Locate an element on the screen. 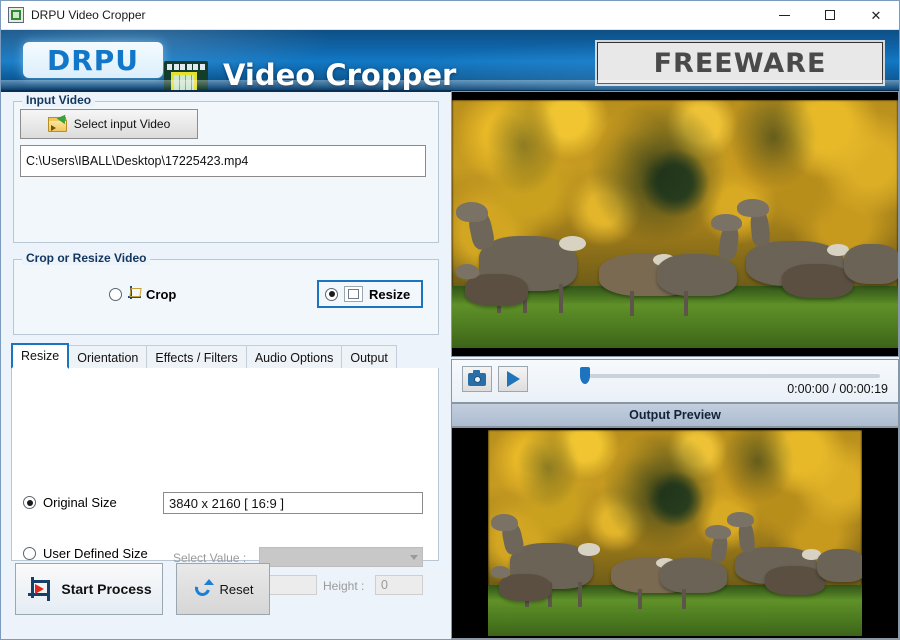 This screenshot has width=900, height=640. input-video-group-title: Input Video is located at coordinates (59, 100).